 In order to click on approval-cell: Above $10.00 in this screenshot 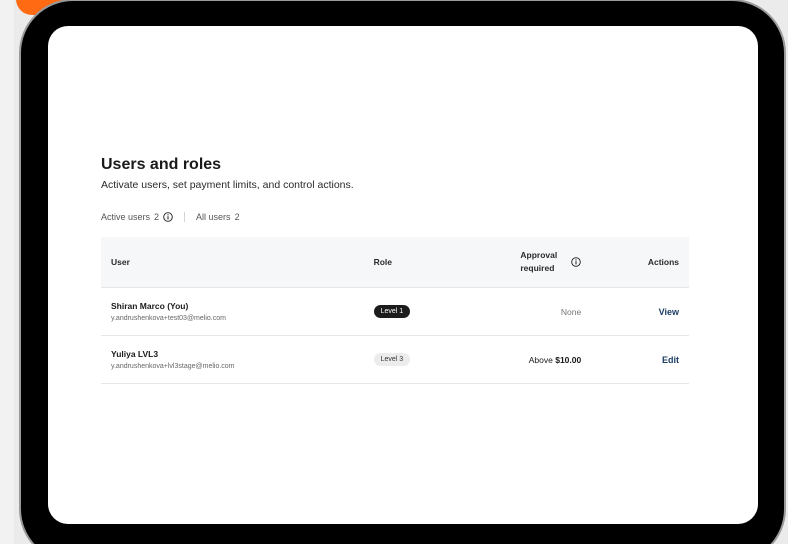, I will do `click(526, 359)`.